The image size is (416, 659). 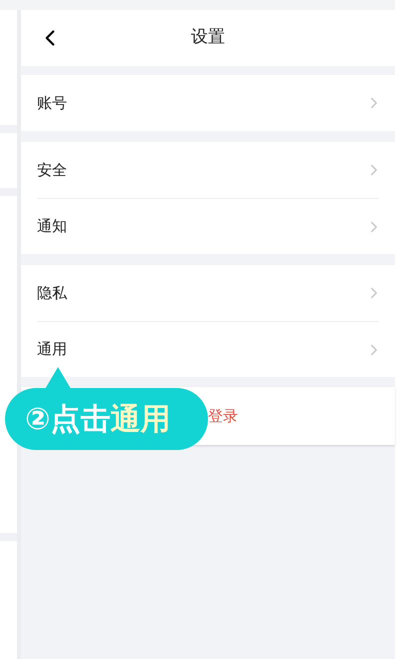 I want to click on settings-item: 安全, so click(x=208, y=170).